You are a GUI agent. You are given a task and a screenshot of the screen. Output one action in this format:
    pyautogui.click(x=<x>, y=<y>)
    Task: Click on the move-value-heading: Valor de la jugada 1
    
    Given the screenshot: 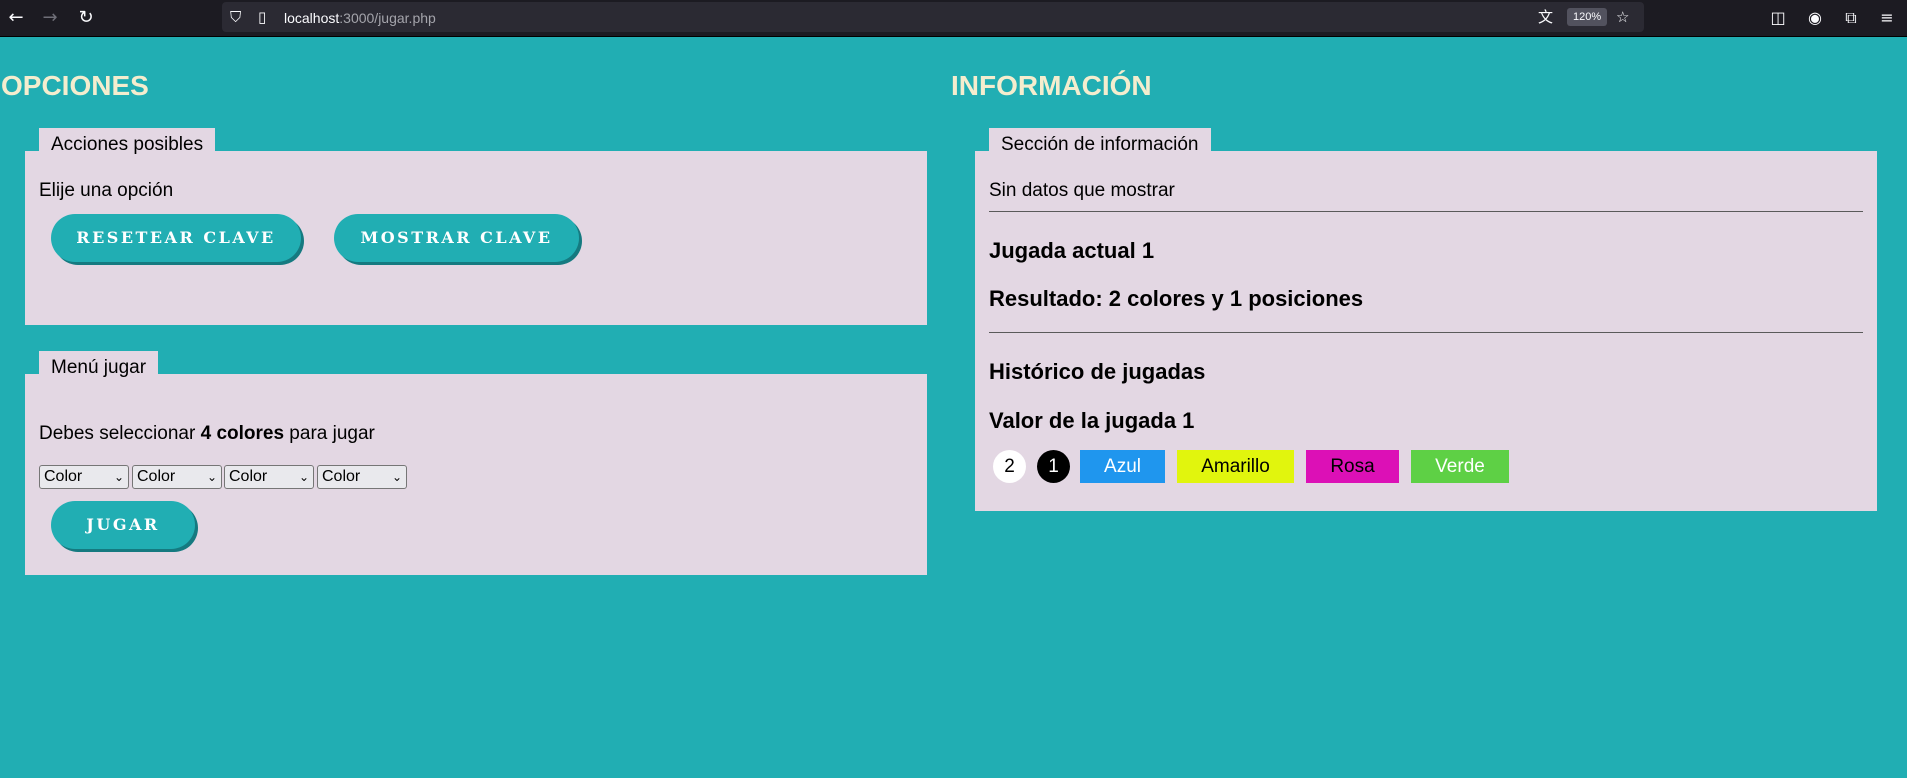 What is the action you would take?
    pyautogui.click(x=1092, y=420)
    